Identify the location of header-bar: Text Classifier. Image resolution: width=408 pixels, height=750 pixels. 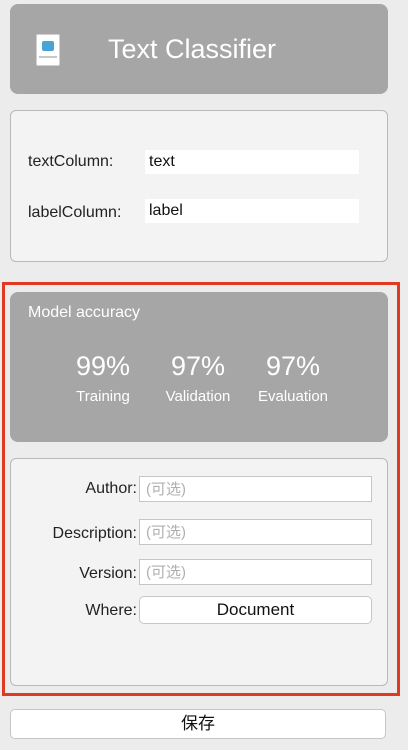
(199, 49).